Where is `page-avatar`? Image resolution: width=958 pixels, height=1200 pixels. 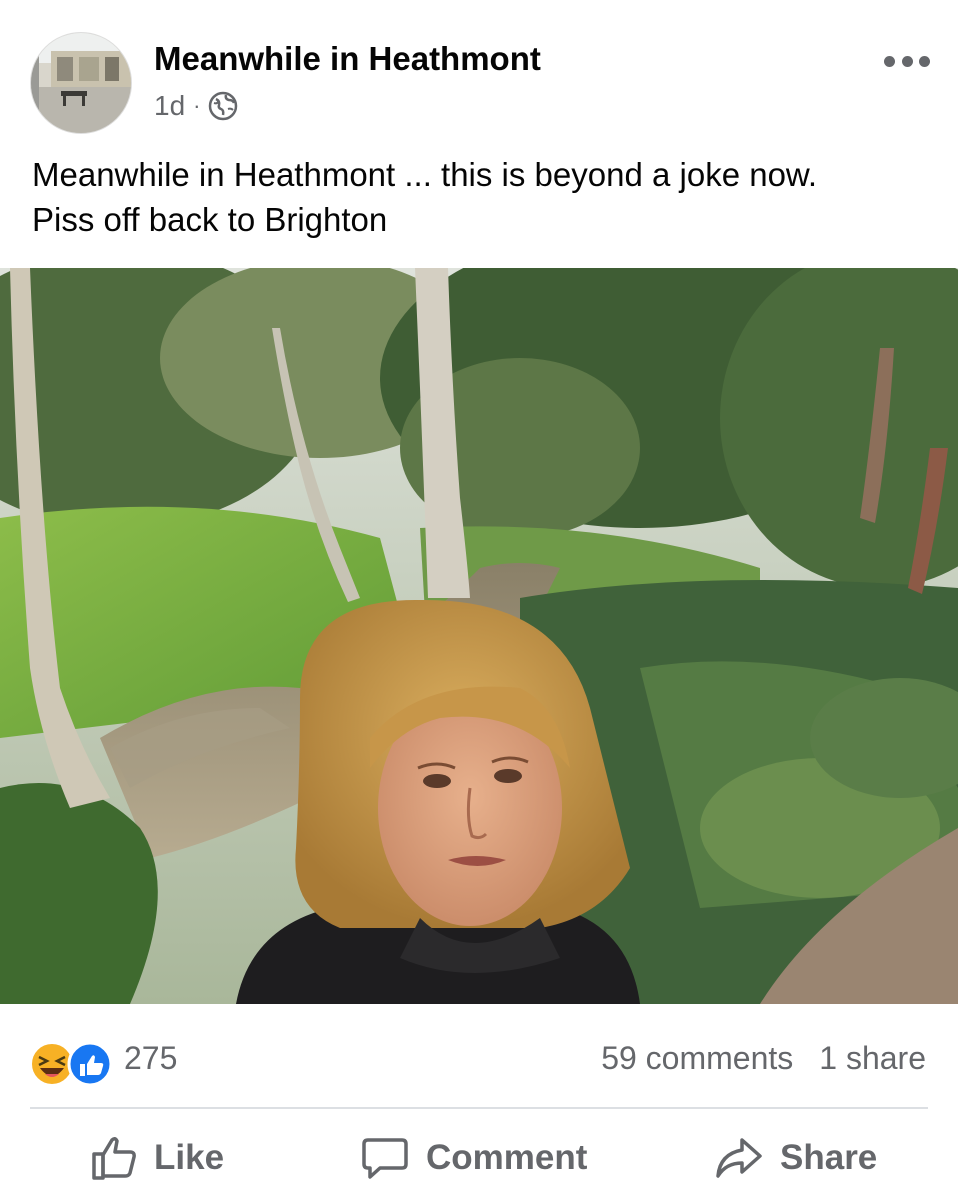
page-avatar is located at coordinates (81, 83).